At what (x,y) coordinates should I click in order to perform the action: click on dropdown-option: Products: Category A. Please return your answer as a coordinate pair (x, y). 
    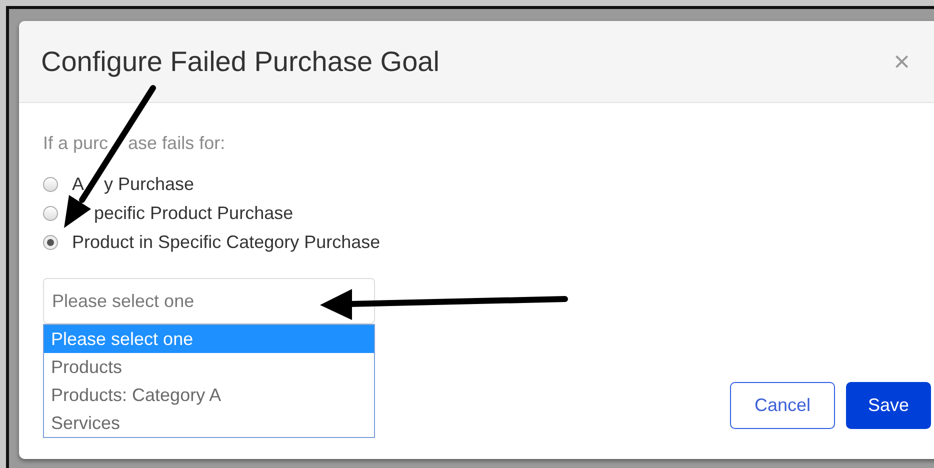
    Looking at the image, I should click on (209, 395).